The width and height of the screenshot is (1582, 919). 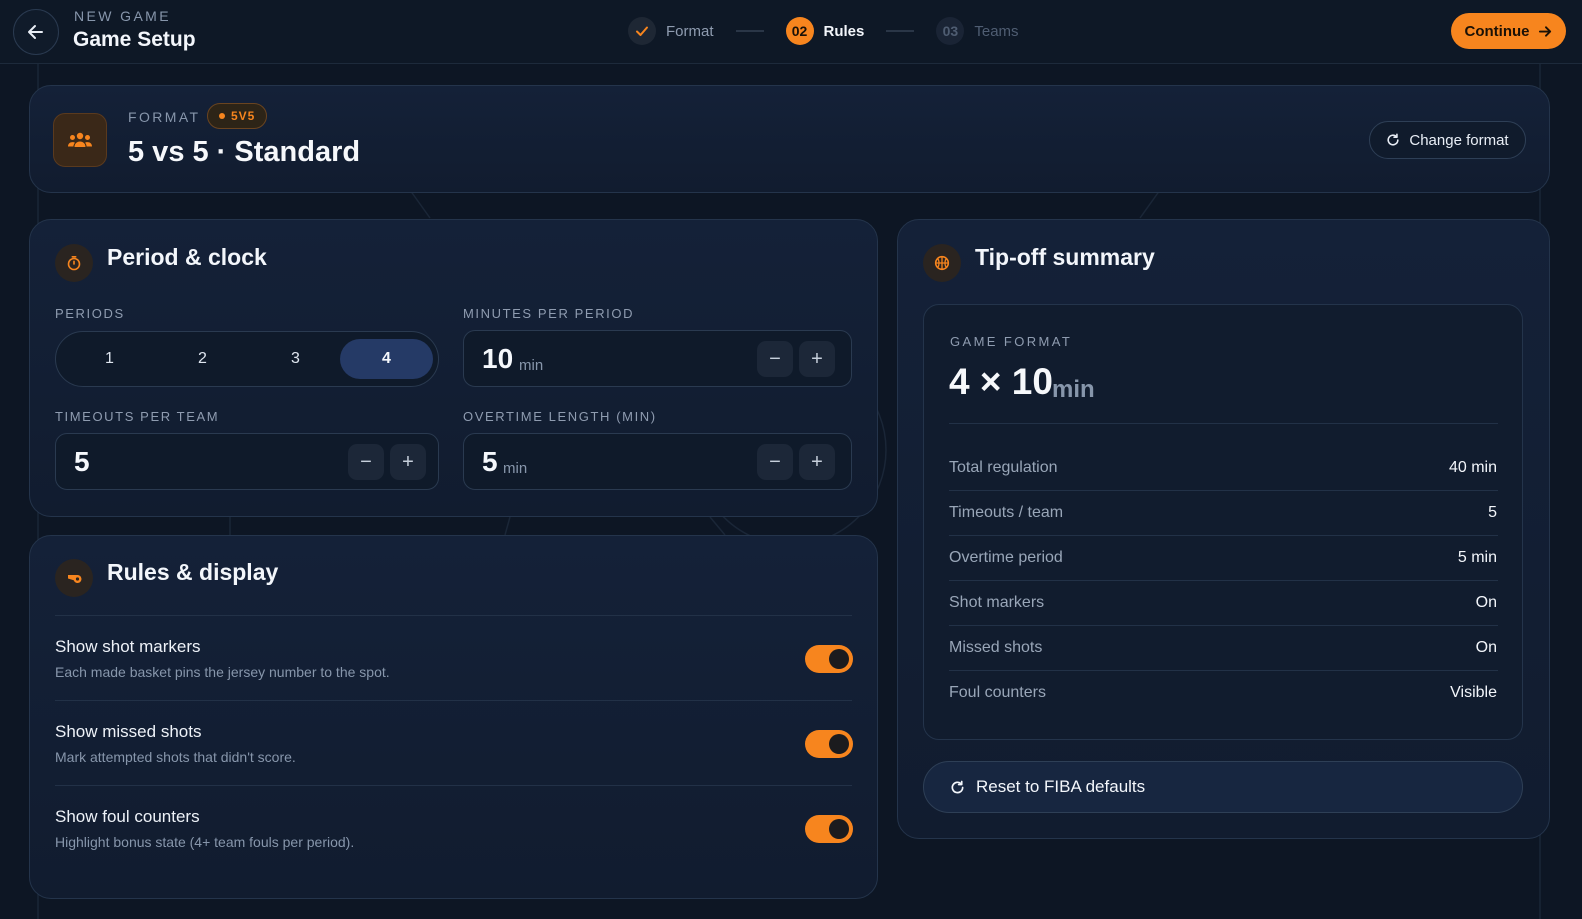 What do you see at coordinates (386, 359) in the screenshot?
I see `period-option-4: 4` at bounding box center [386, 359].